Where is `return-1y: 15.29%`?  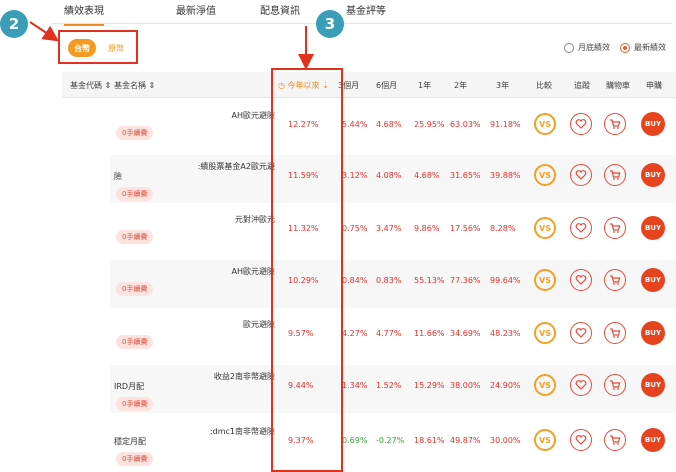
return-1y: 15.29% is located at coordinates (429, 385).